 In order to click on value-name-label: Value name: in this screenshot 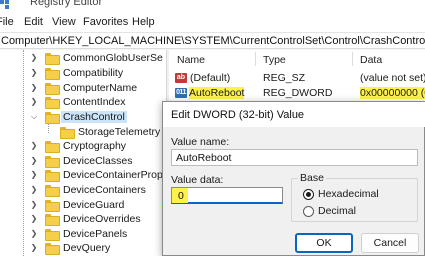, I will do `click(200, 142)`.